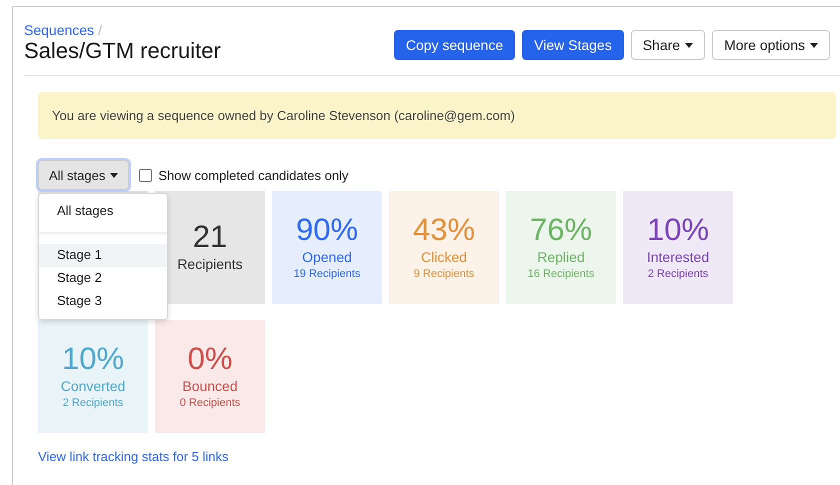 The height and width of the screenshot is (485, 840). I want to click on link-stats-link: View link tracking stats for 5 links, so click(133, 456).